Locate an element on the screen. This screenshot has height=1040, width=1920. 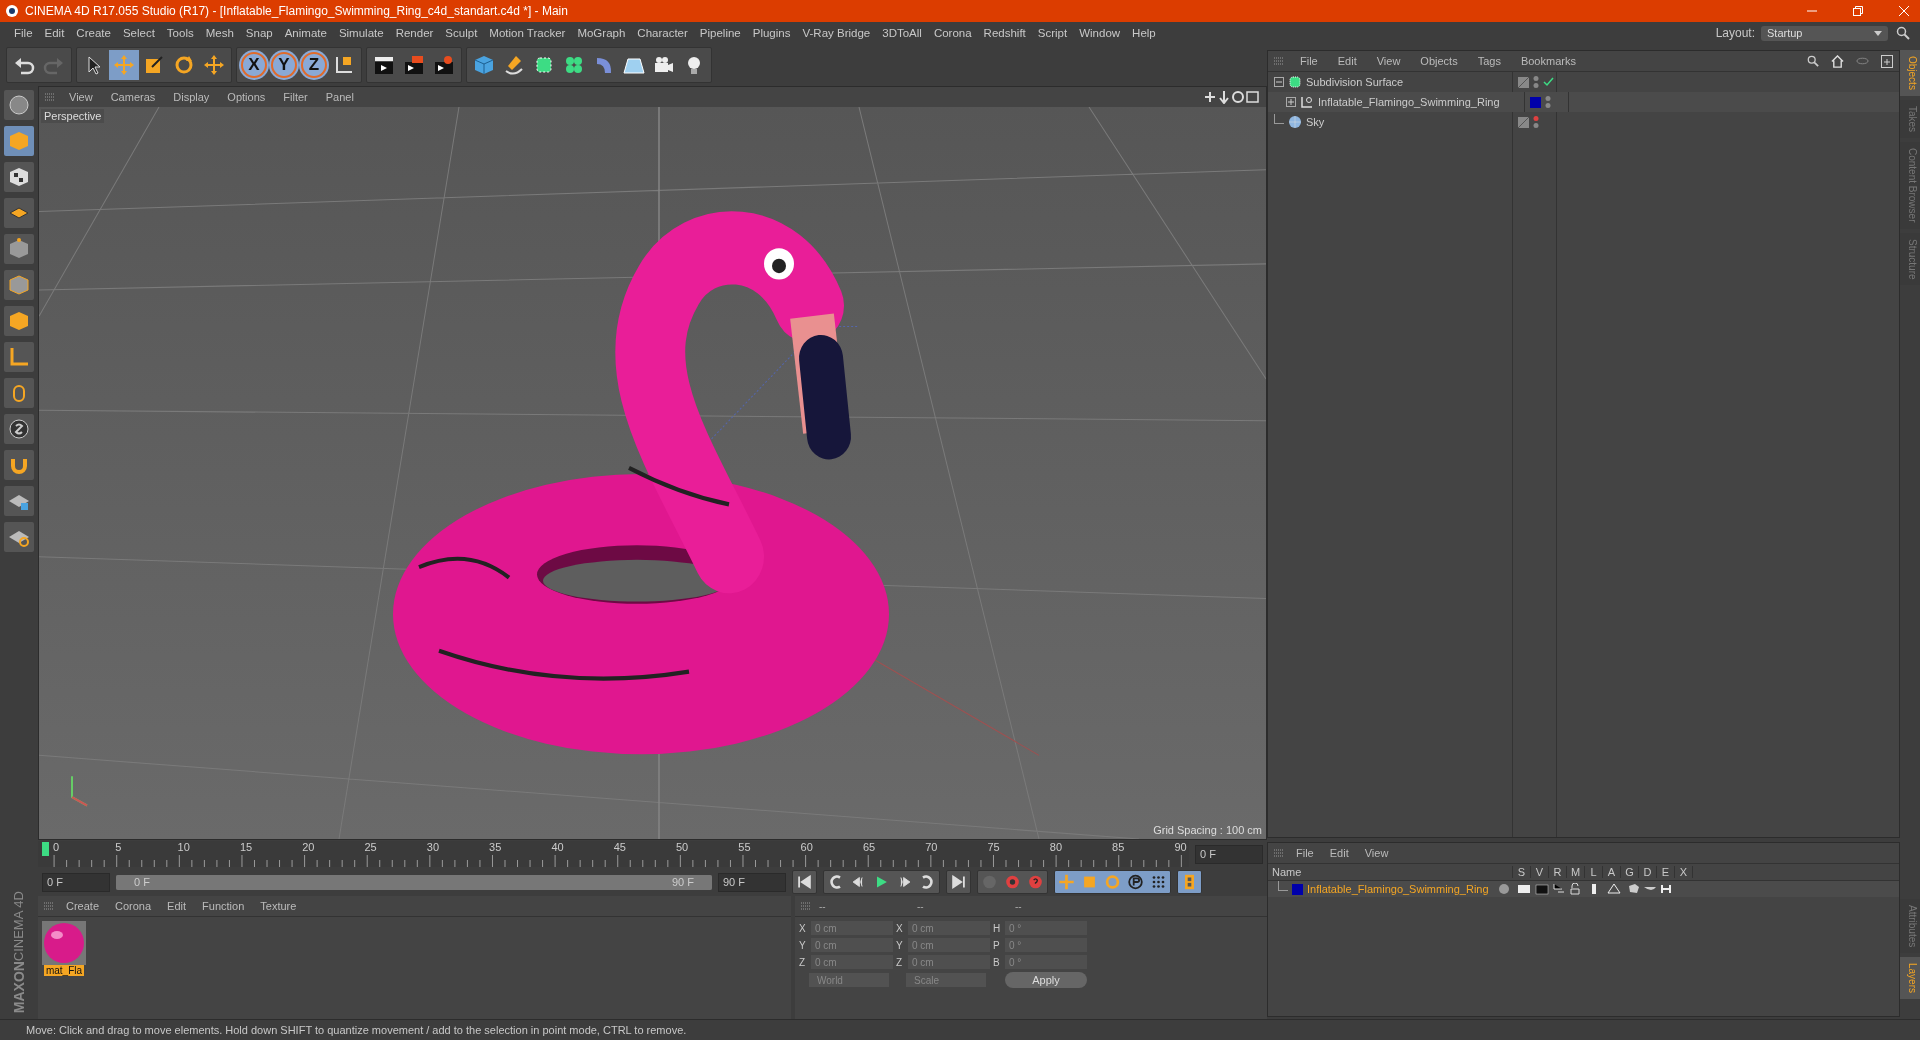
object-menu-item: Bookmarks is located at coordinates (1548, 61).